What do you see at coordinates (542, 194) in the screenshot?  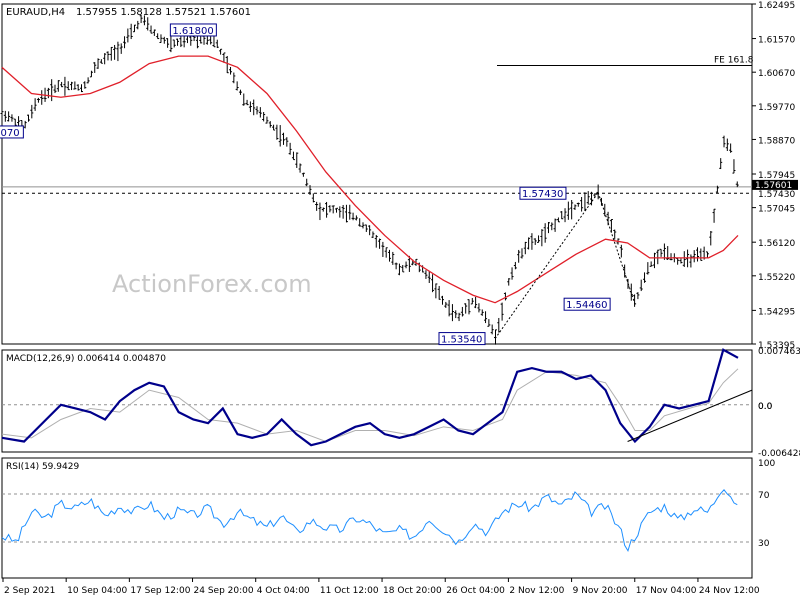 I see `level-label: 1.57430` at bounding box center [542, 194].